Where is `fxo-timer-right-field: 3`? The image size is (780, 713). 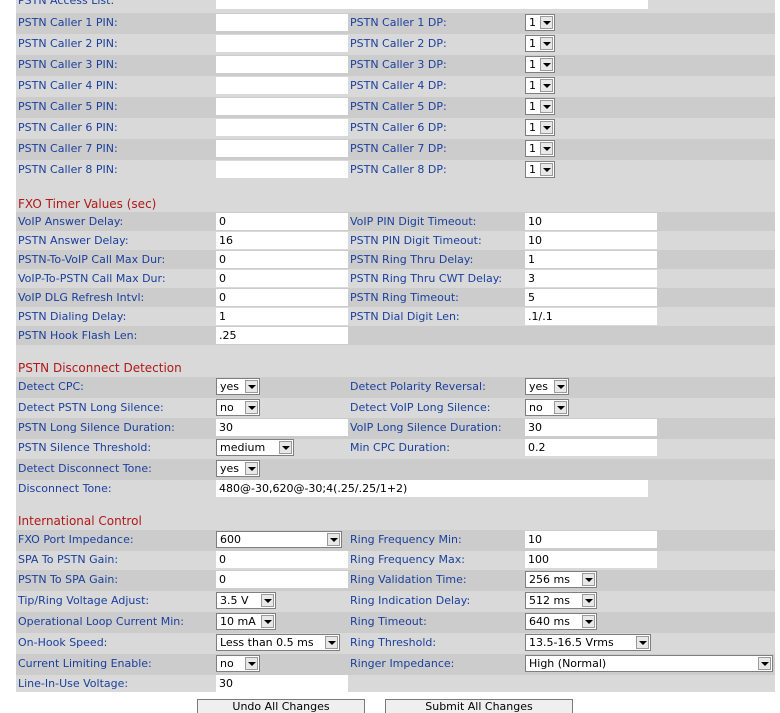 fxo-timer-right-field: 3 is located at coordinates (591, 278).